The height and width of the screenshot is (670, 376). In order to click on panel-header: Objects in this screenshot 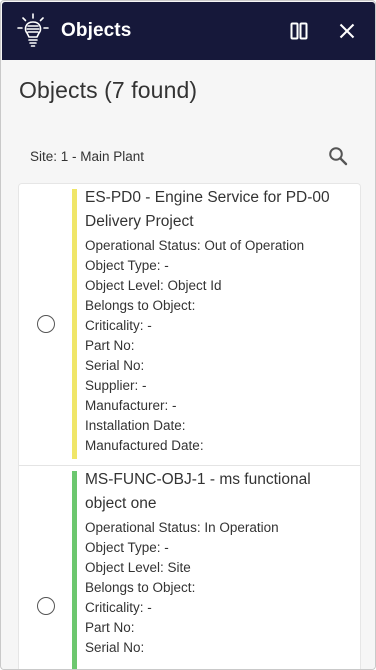, I will do `click(188, 31)`.